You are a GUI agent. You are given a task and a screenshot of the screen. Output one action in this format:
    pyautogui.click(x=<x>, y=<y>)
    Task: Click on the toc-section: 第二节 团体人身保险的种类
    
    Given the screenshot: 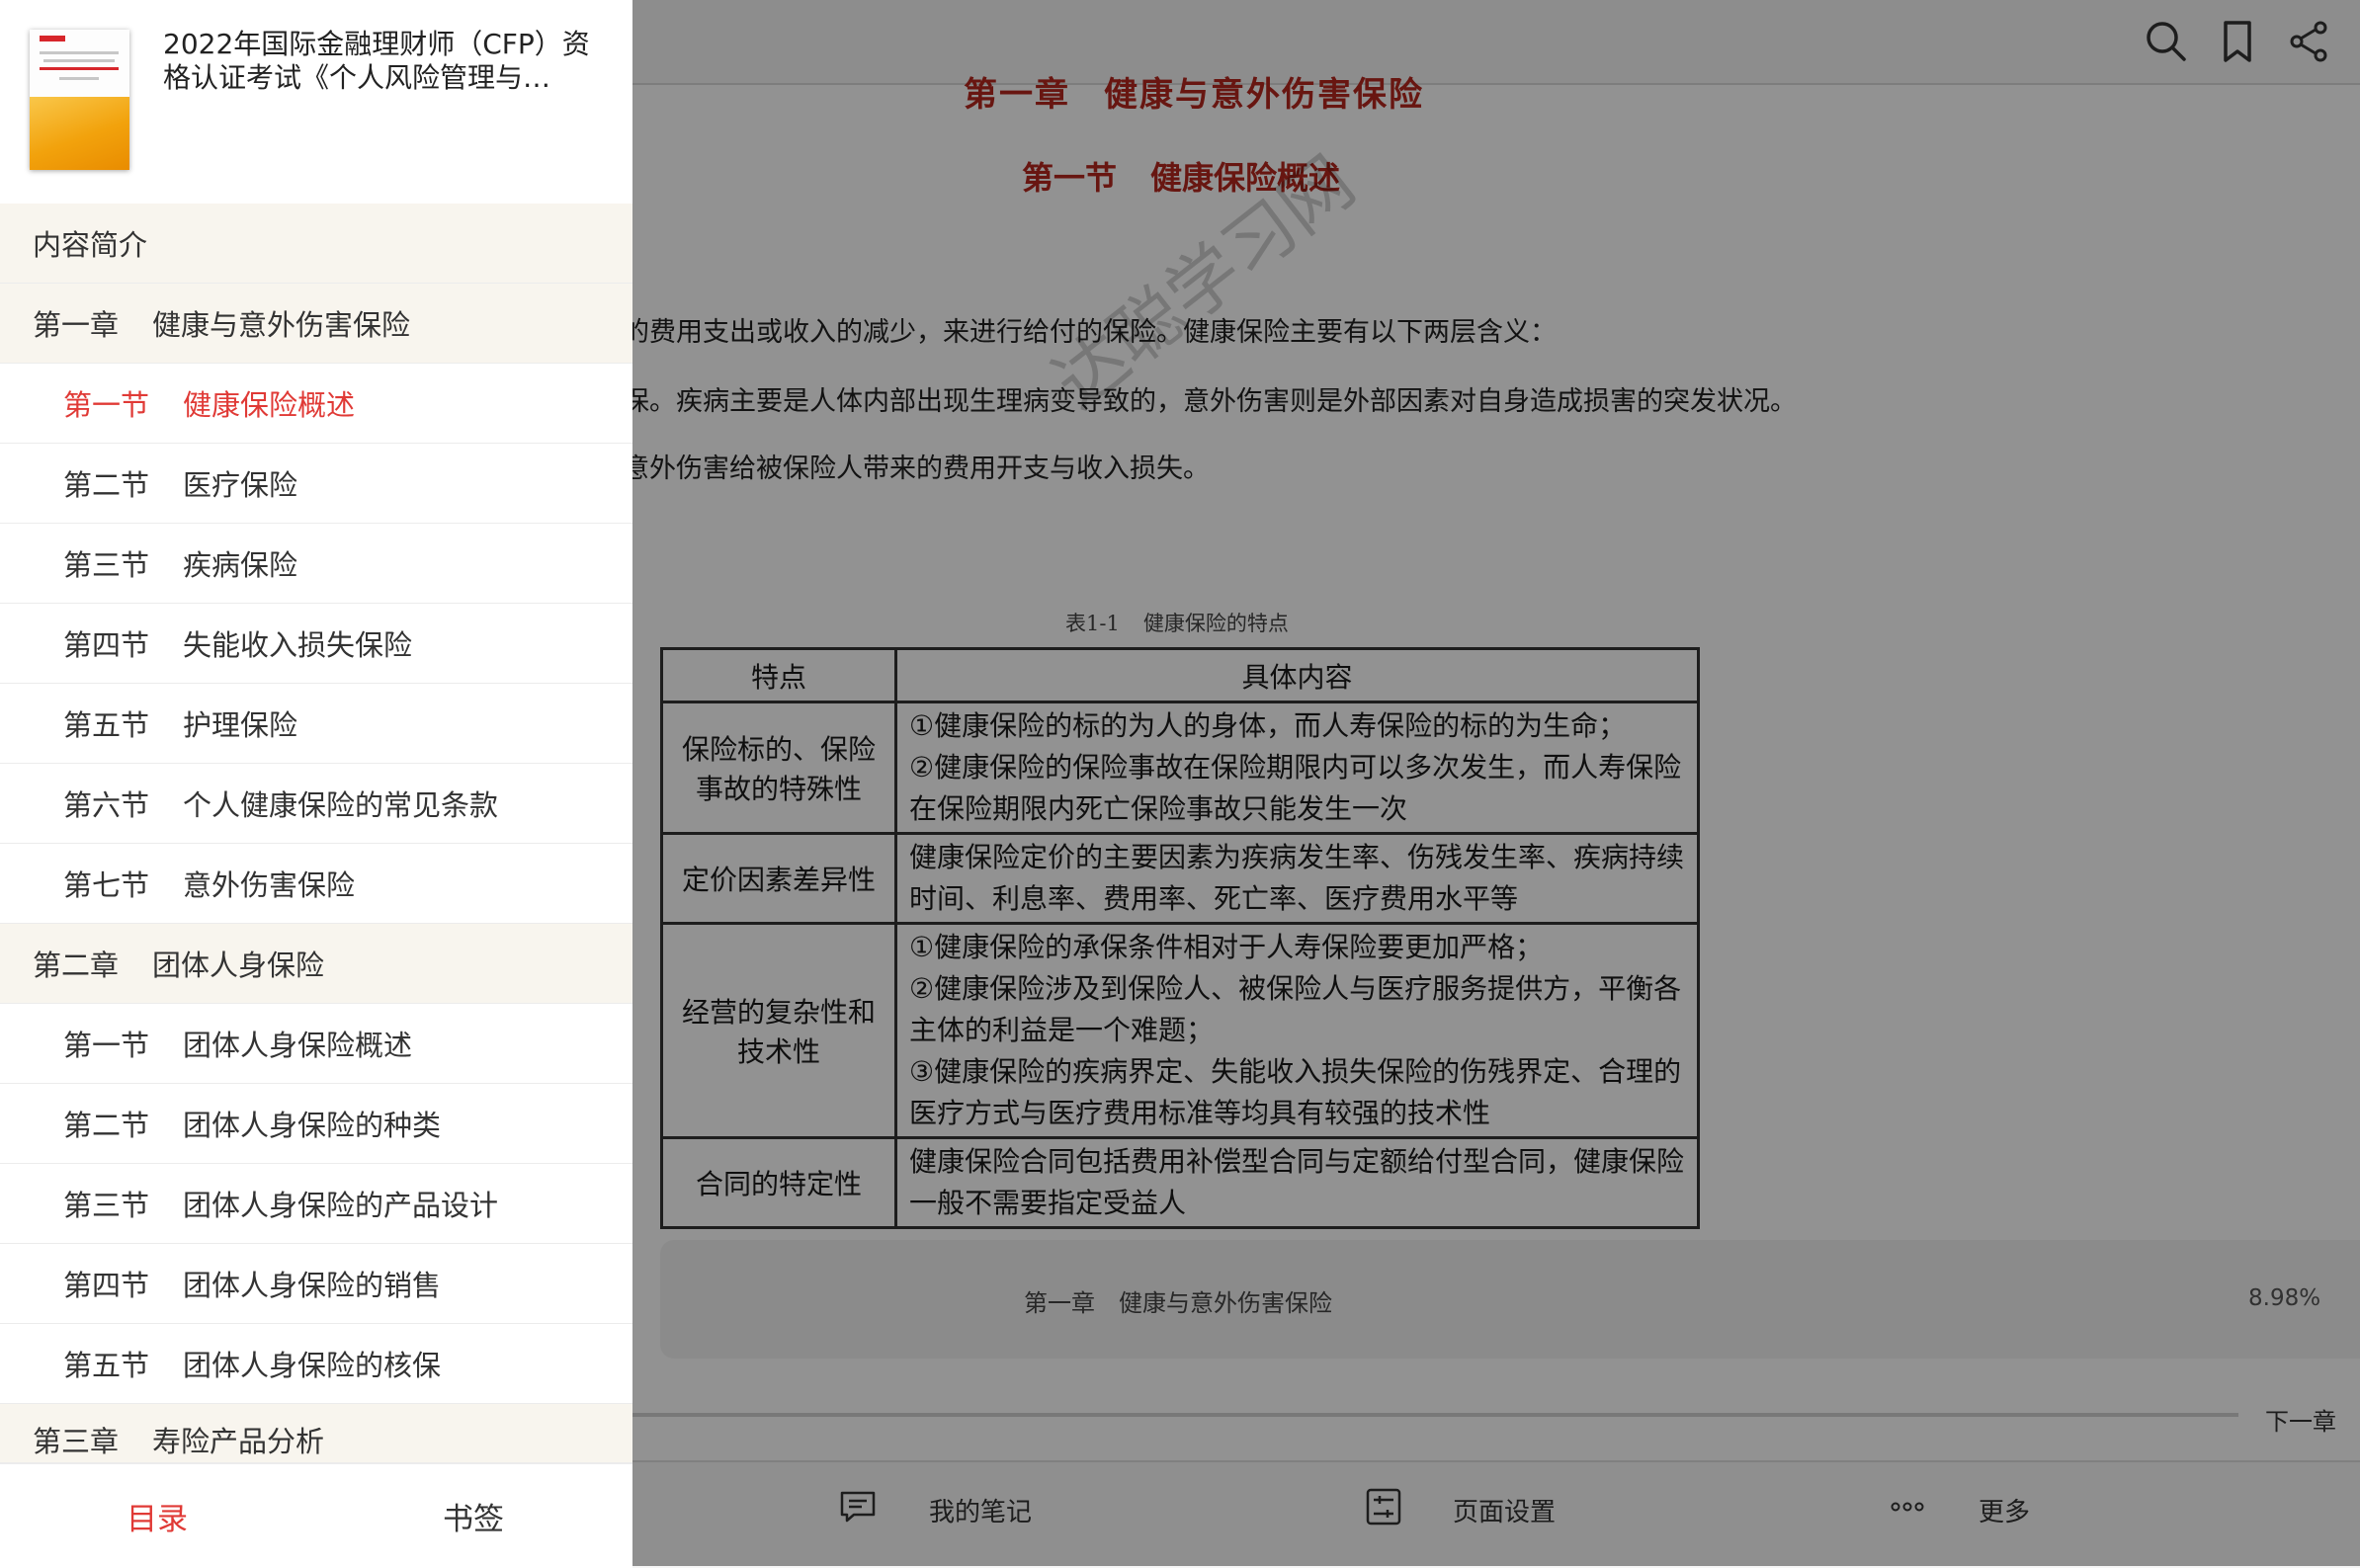 What is the action you would take?
    pyautogui.click(x=316, y=1124)
    